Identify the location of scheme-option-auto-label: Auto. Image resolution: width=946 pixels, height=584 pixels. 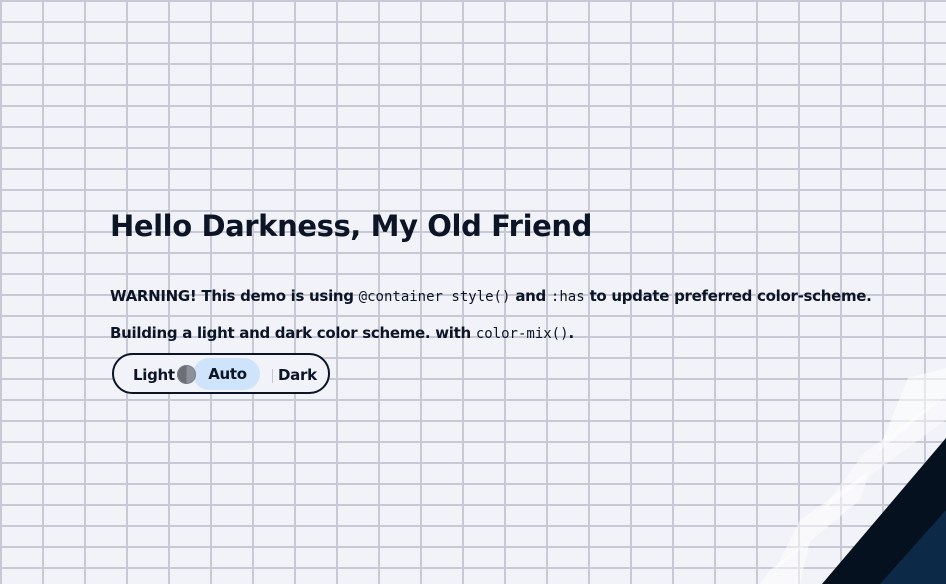
(227, 374).